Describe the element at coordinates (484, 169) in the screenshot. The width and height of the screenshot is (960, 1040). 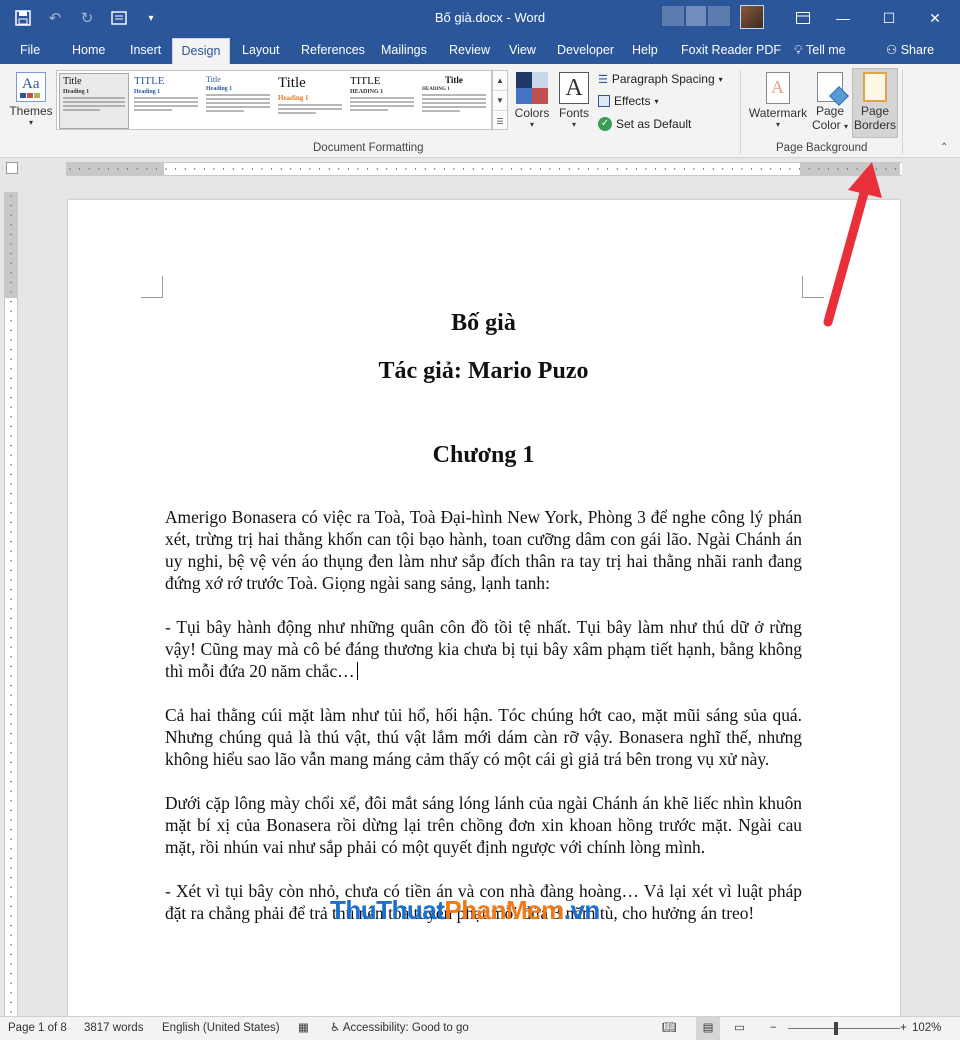
I see `horizontal-ruler` at that location.